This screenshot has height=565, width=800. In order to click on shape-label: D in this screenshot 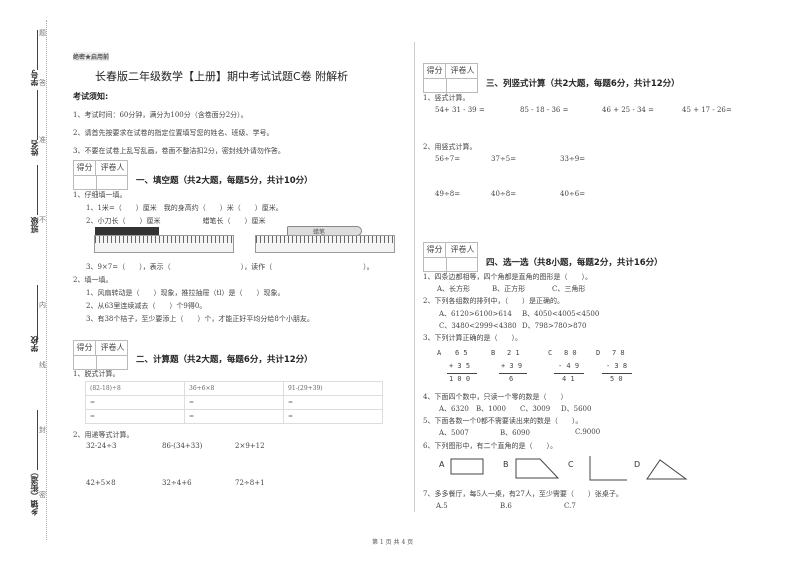, I will do `click(637, 464)`.